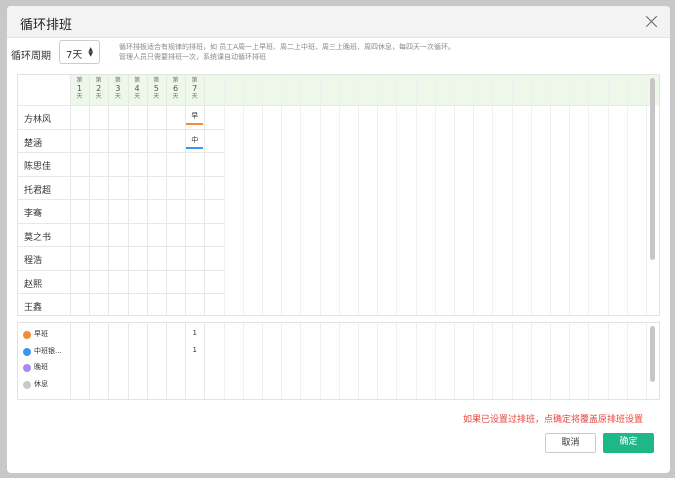 This screenshot has height=478, width=675. I want to click on updown-arrow-icon: ▲ ▼, so click(90, 52).